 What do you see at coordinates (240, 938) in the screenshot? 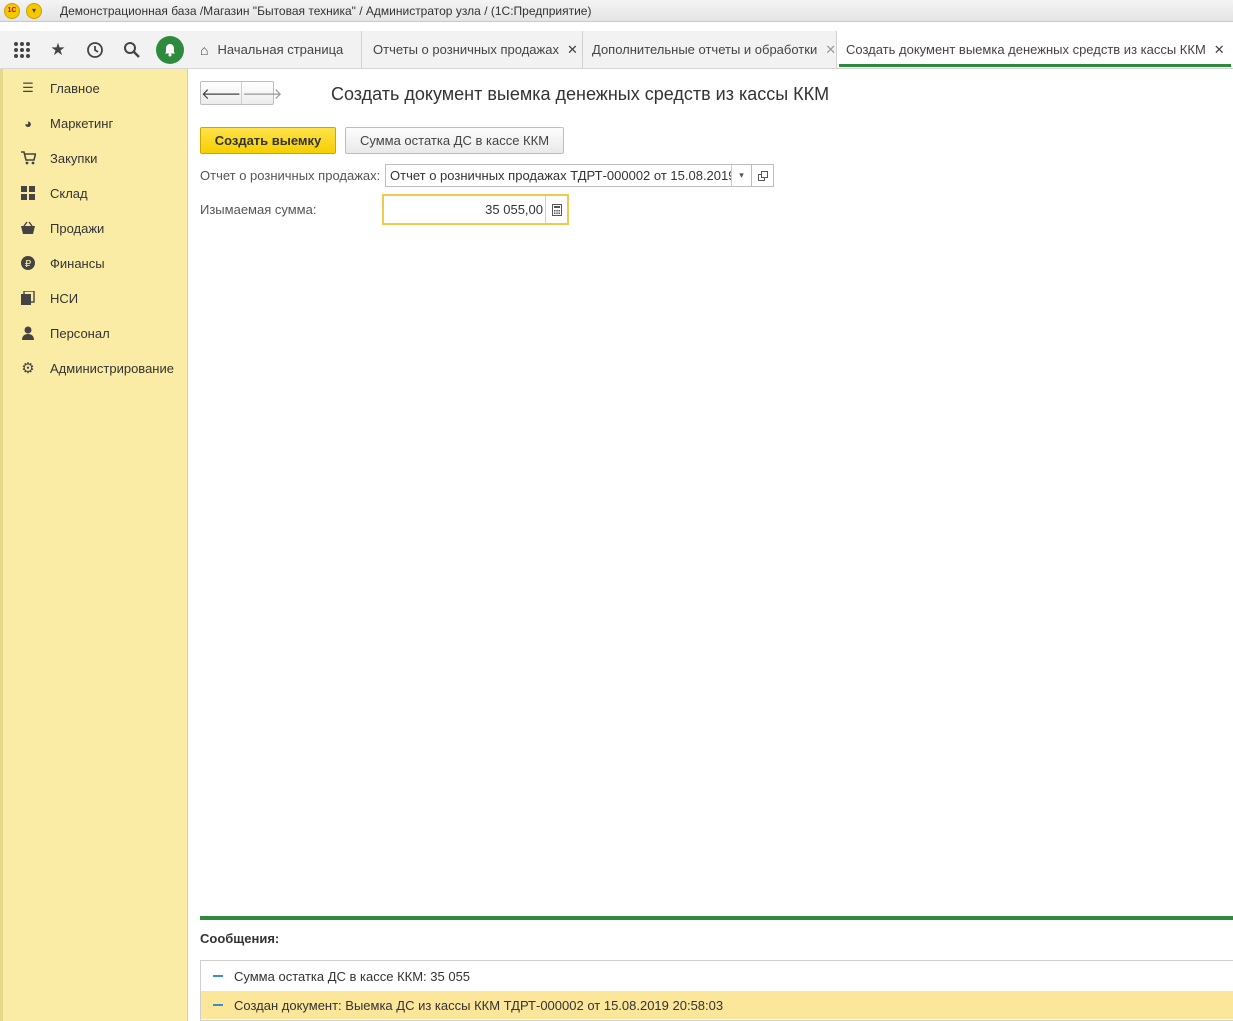
I see `messages-title: Сообщения:` at bounding box center [240, 938].